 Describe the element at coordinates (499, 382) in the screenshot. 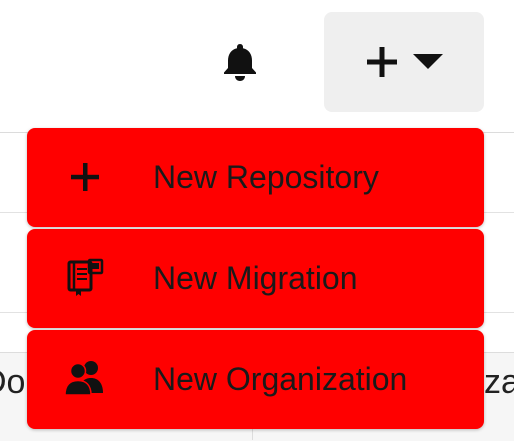

I see `background-text-fragment: zat` at that location.